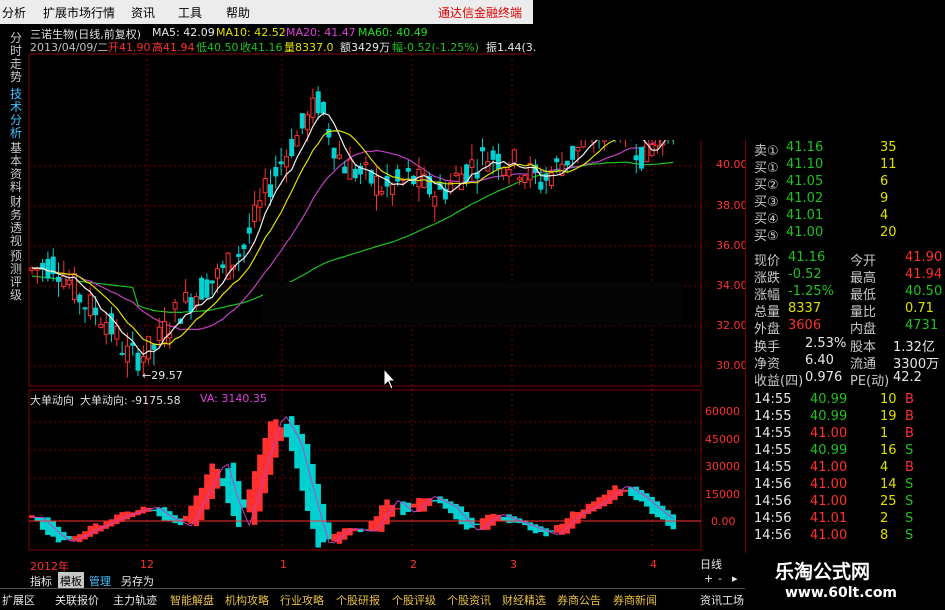  Describe the element at coordinates (130, 400) in the screenshot. I see `indicator-value: 大单动向: -9175.58` at that location.